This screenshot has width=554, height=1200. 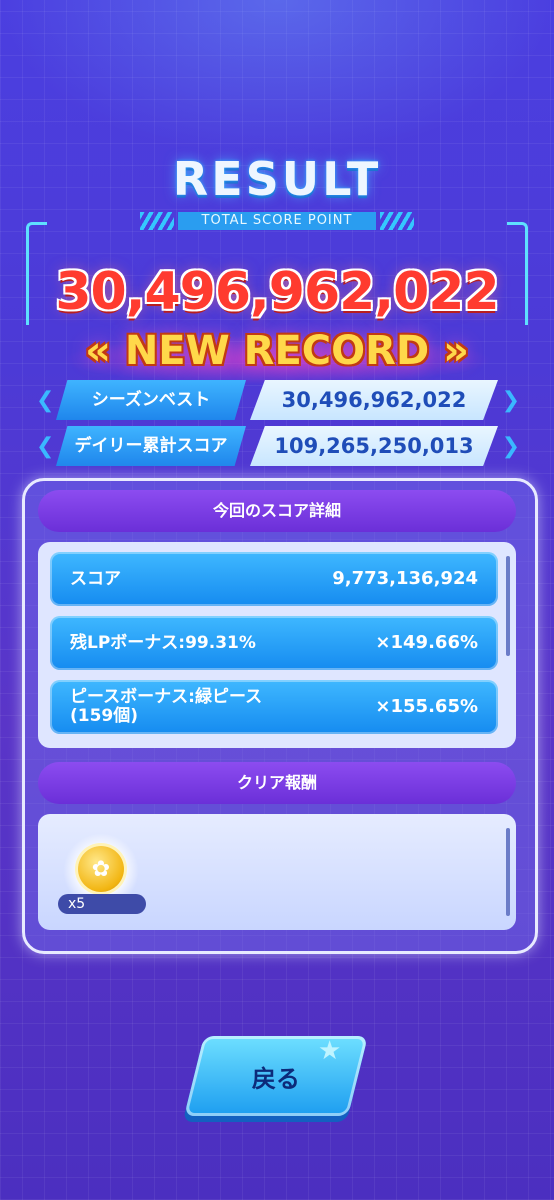 I want to click on daily-total-label: デイリー累計スコア, so click(x=151, y=446).